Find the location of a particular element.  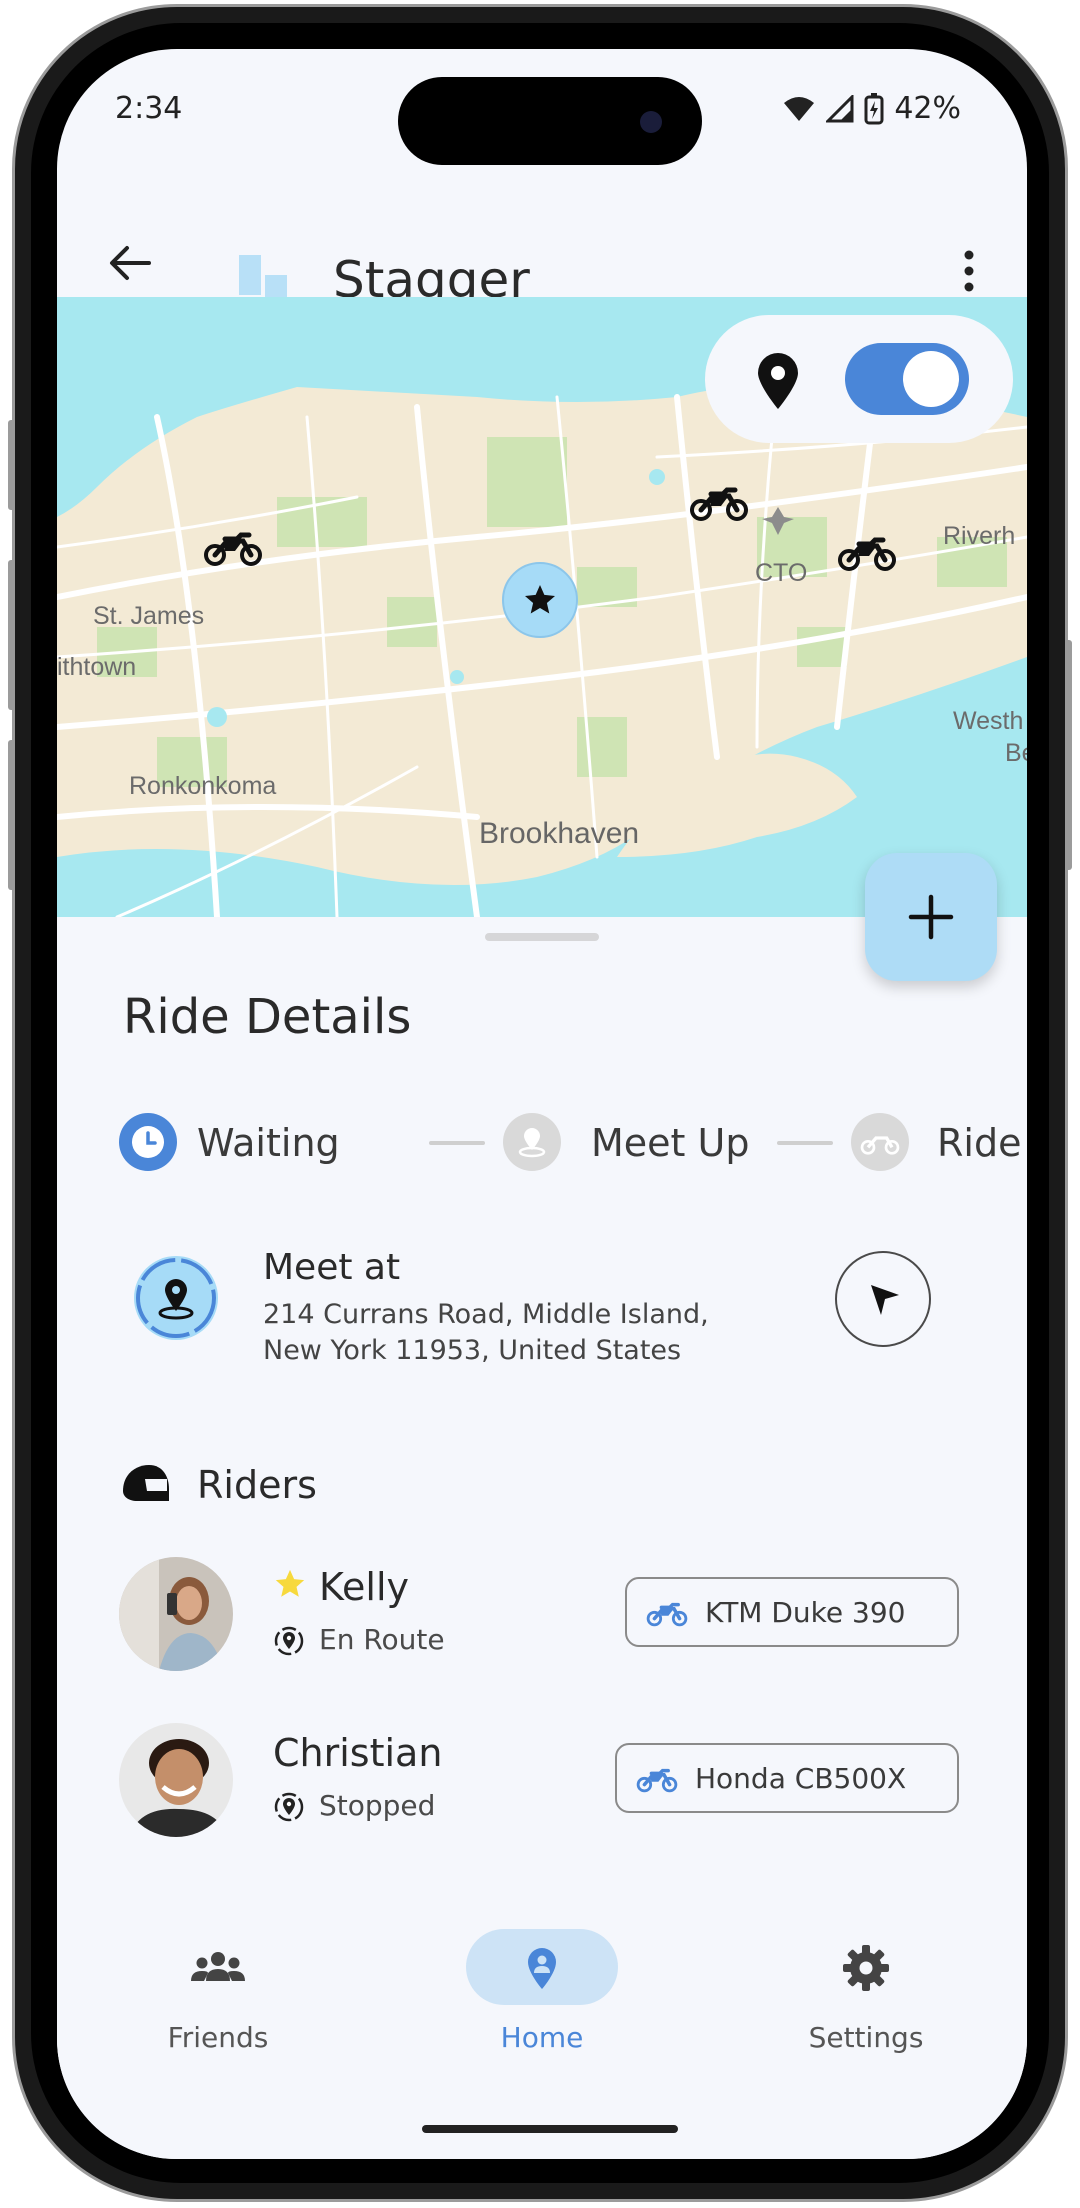

star-icon is located at coordinates (540, 599).